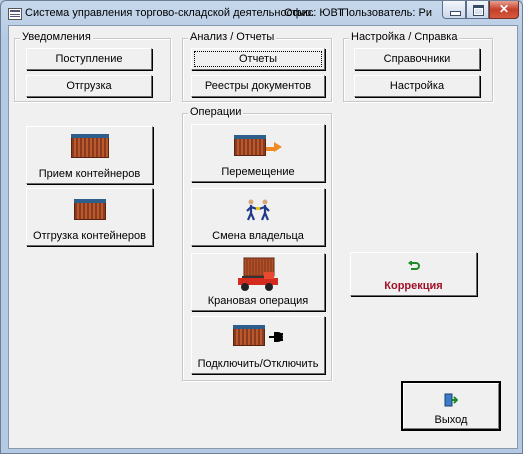  Describe the element at coordinates (258, 301) in the screenshot. I see `crane-operation-label: Крановая операция` at that location.